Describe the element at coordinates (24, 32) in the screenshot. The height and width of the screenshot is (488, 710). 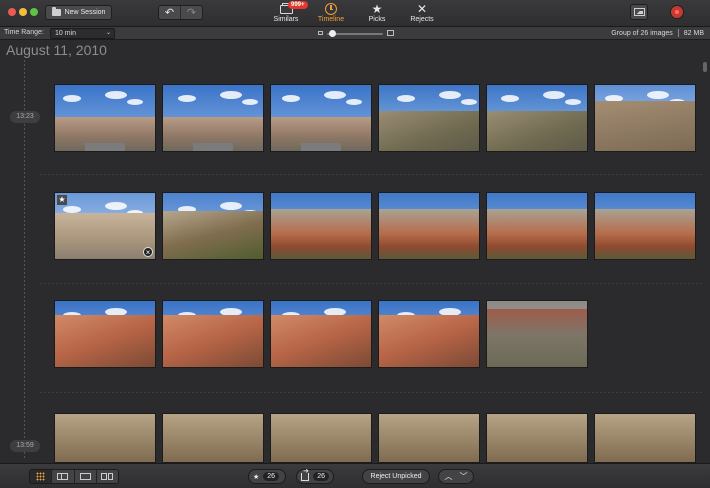
I see `time-range-label: Time Range:` at that location.